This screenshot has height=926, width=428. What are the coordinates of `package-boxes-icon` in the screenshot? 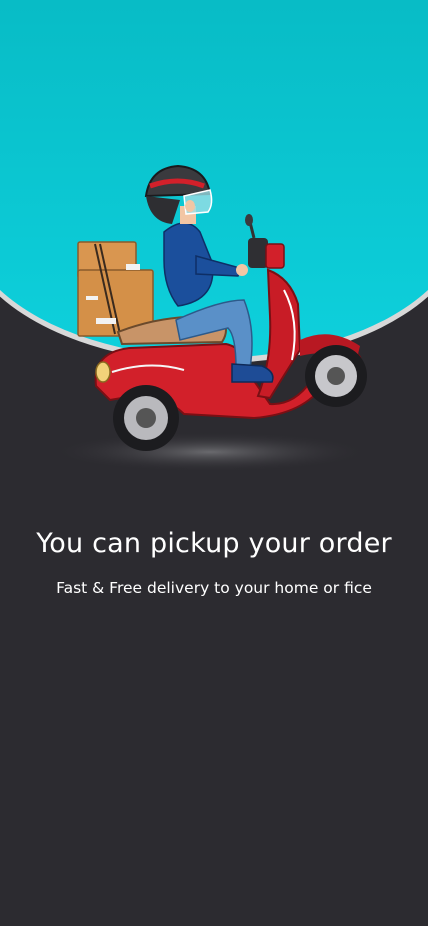 It's located at (115, 289).